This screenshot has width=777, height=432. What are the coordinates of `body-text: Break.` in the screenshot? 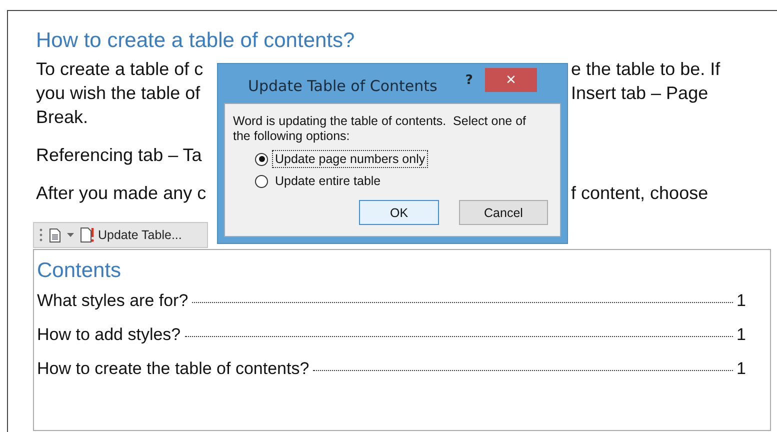 It's located at (62, 117).